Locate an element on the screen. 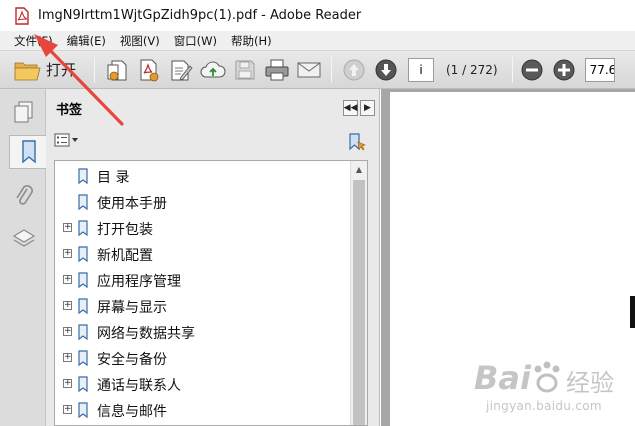  bookmarks-tab-button is located at coordinates (28, 152).